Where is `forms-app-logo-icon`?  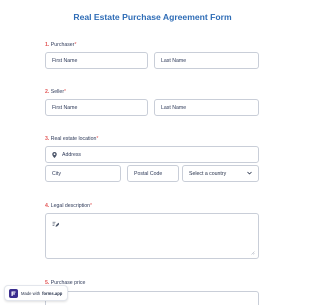
forms-app-logo-icon is located at coordinates (13, 293).